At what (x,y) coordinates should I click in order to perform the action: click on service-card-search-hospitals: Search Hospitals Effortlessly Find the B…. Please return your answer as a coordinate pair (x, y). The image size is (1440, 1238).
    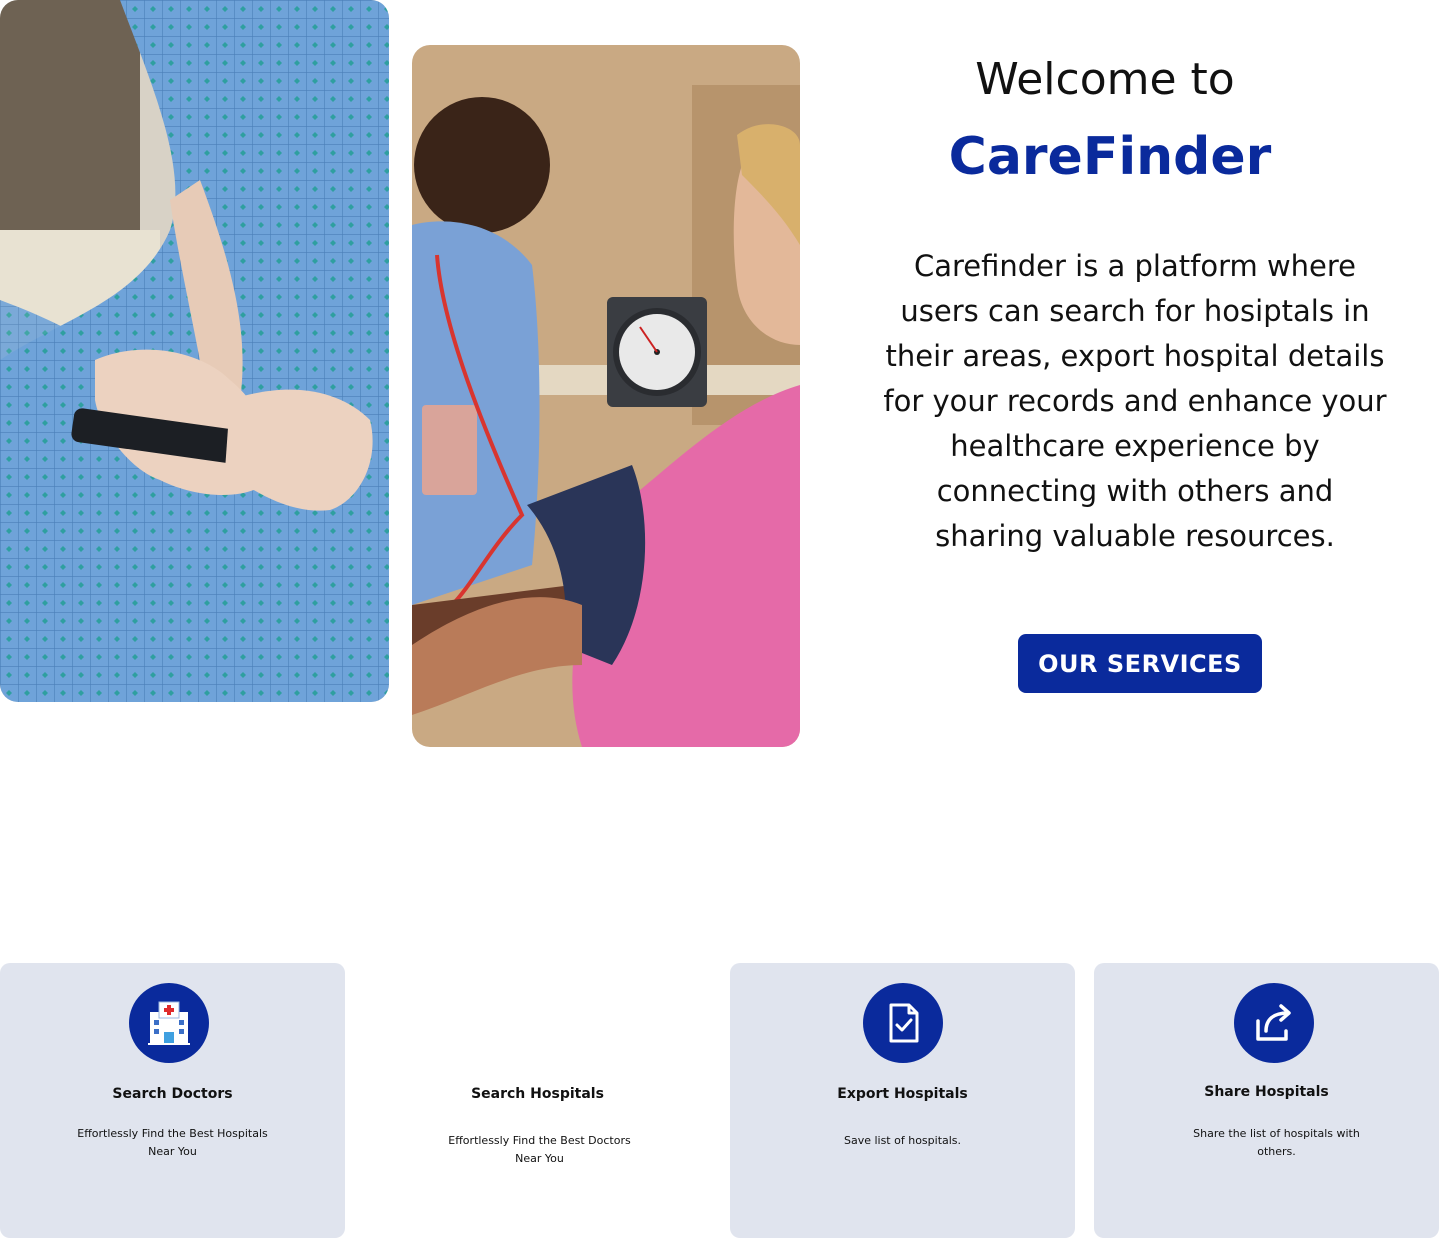
    Looking at the image, I should click on (537, 1100).